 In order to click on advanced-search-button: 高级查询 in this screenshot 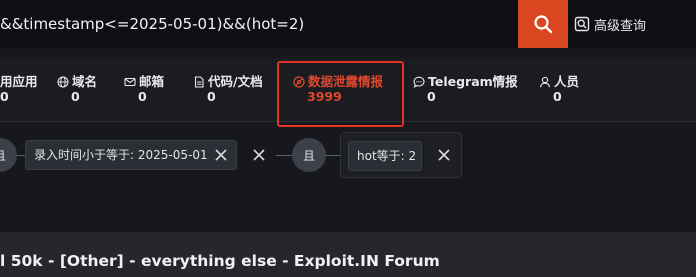, I will do `click(610, 24)`.